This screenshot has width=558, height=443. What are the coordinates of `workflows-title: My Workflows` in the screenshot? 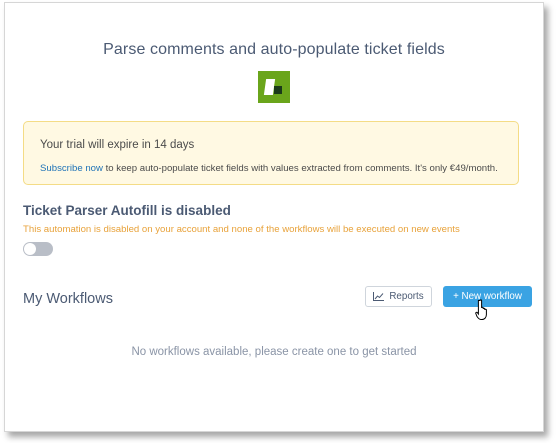 It's located at (68, 299).